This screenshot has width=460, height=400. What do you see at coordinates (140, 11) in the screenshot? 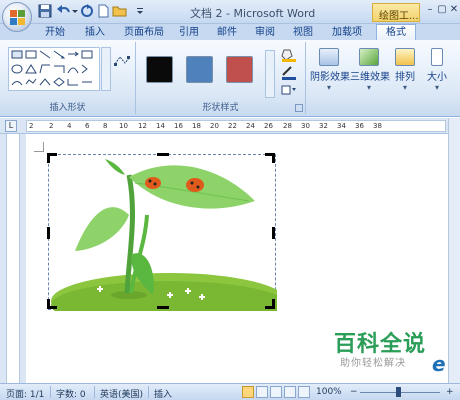
I see `customize-toolbar-icon` at bounding box center [140, 11].